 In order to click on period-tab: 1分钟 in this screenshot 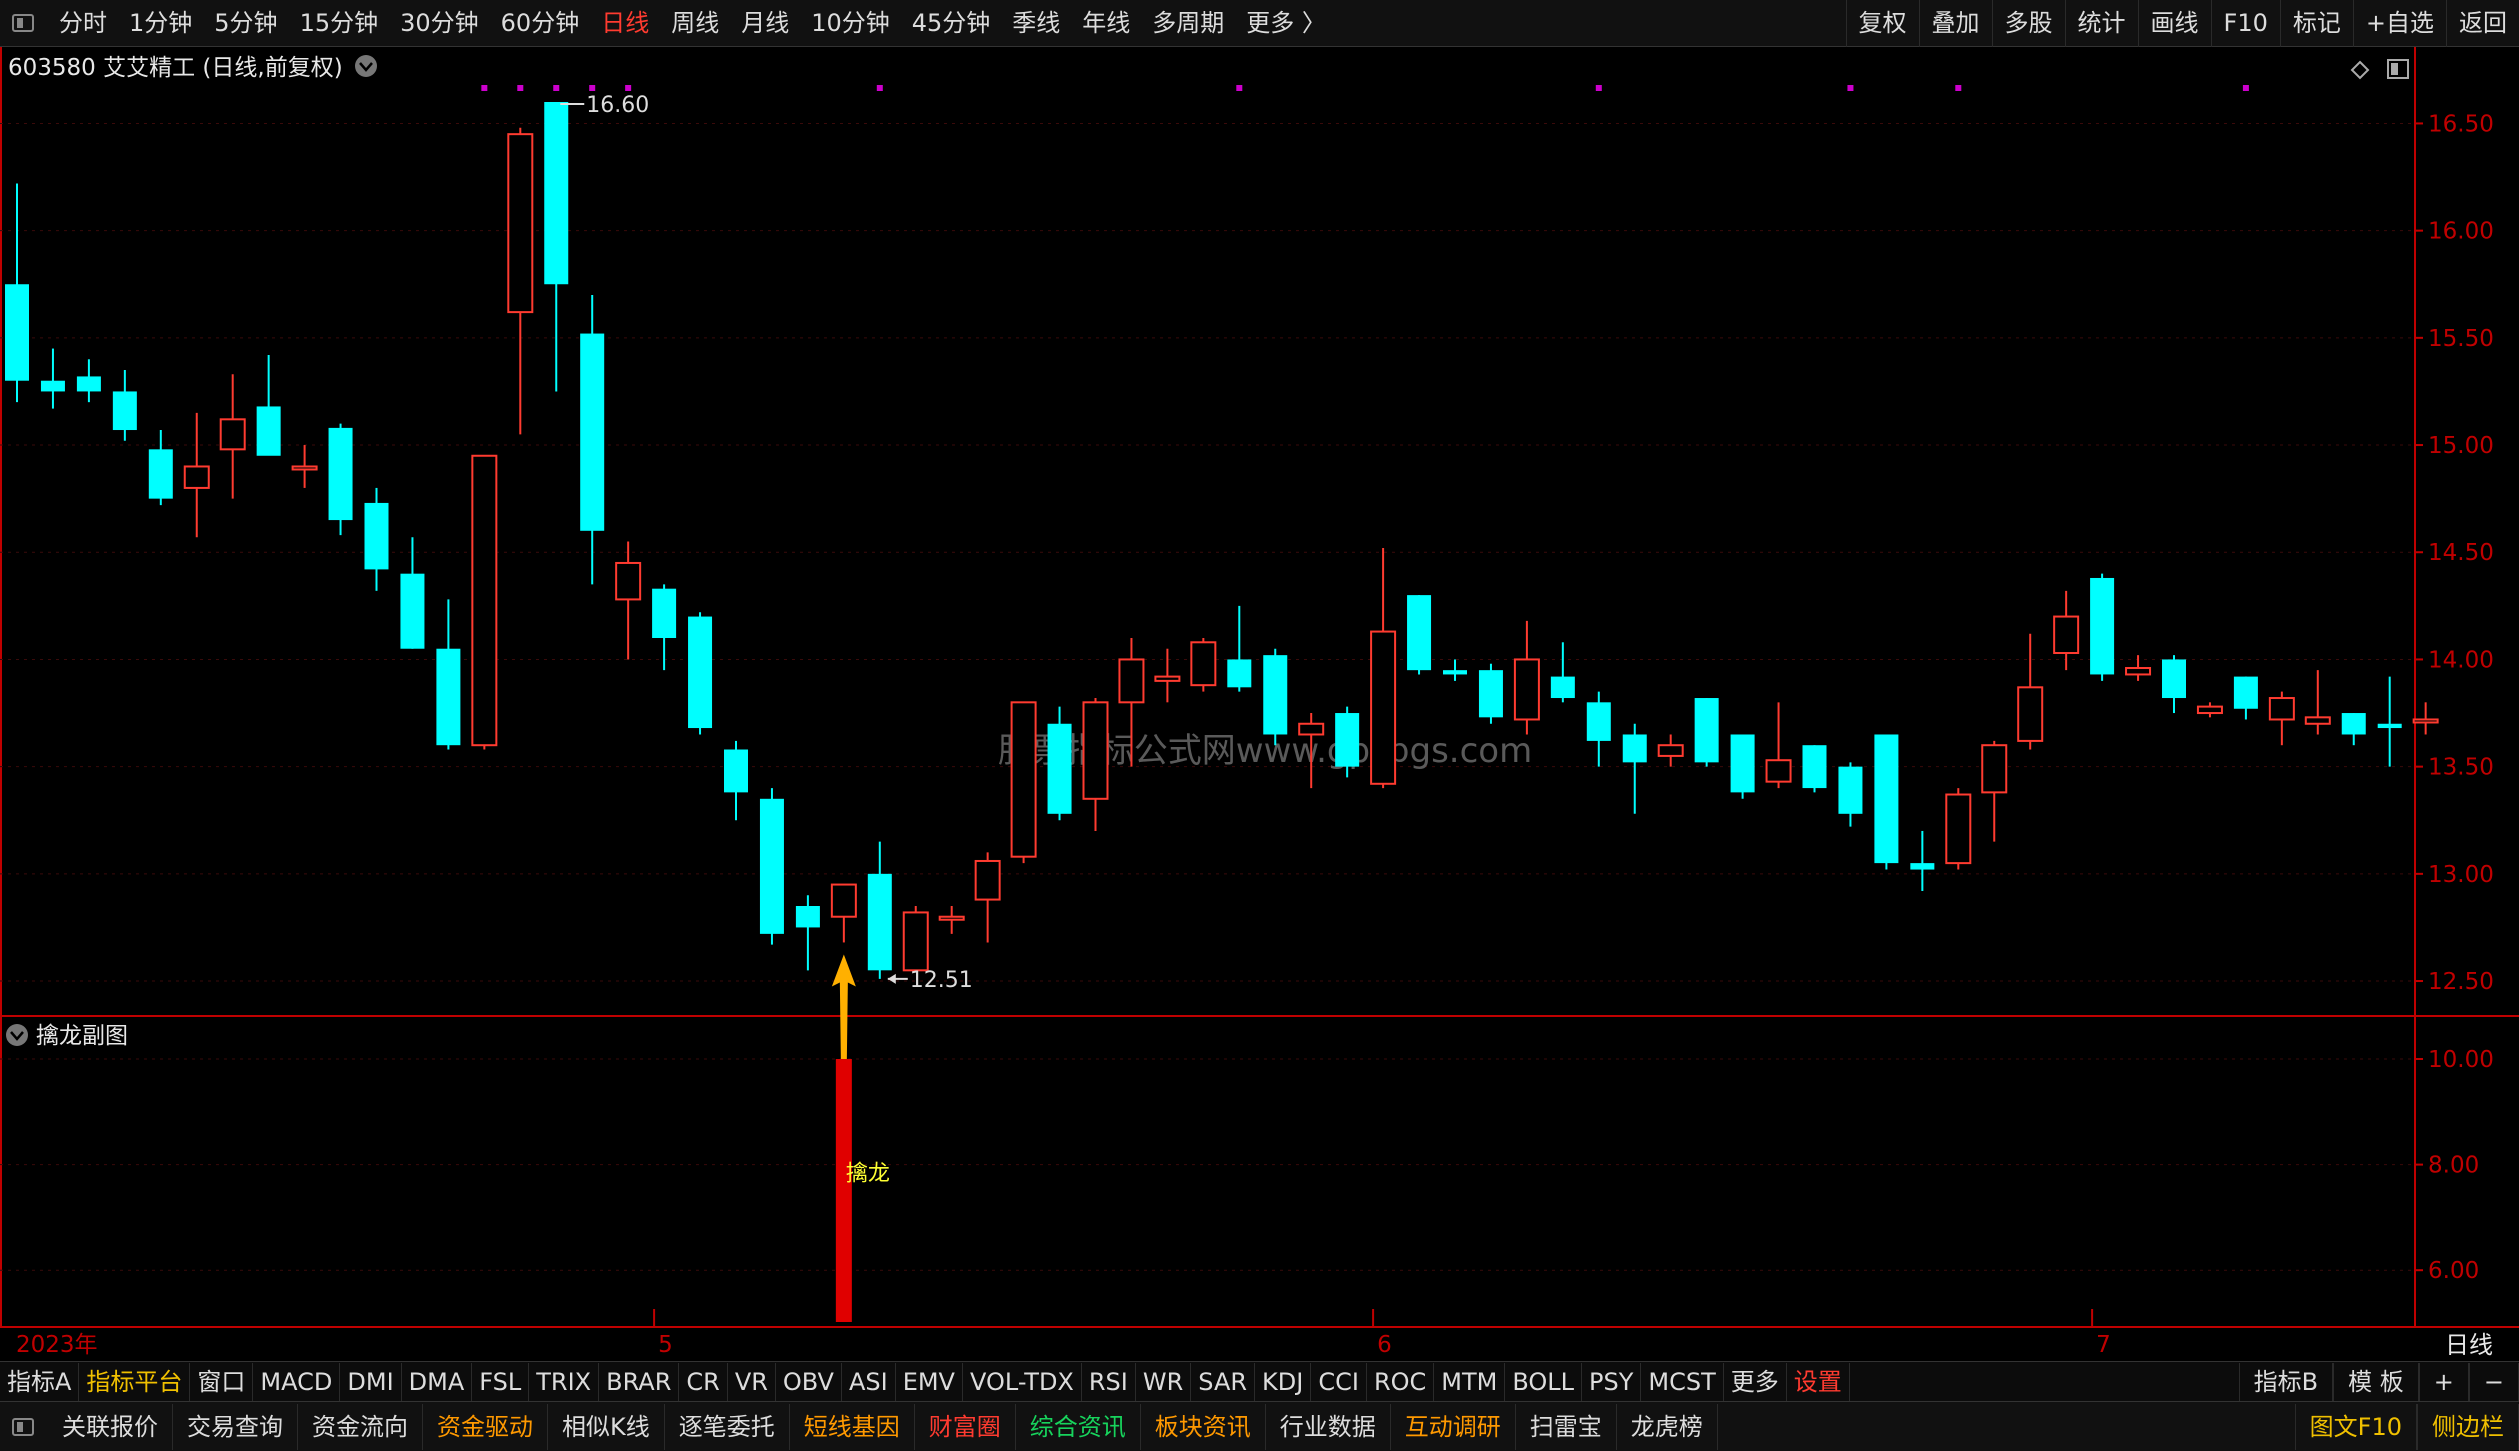, I will do `click(160, 23)`.